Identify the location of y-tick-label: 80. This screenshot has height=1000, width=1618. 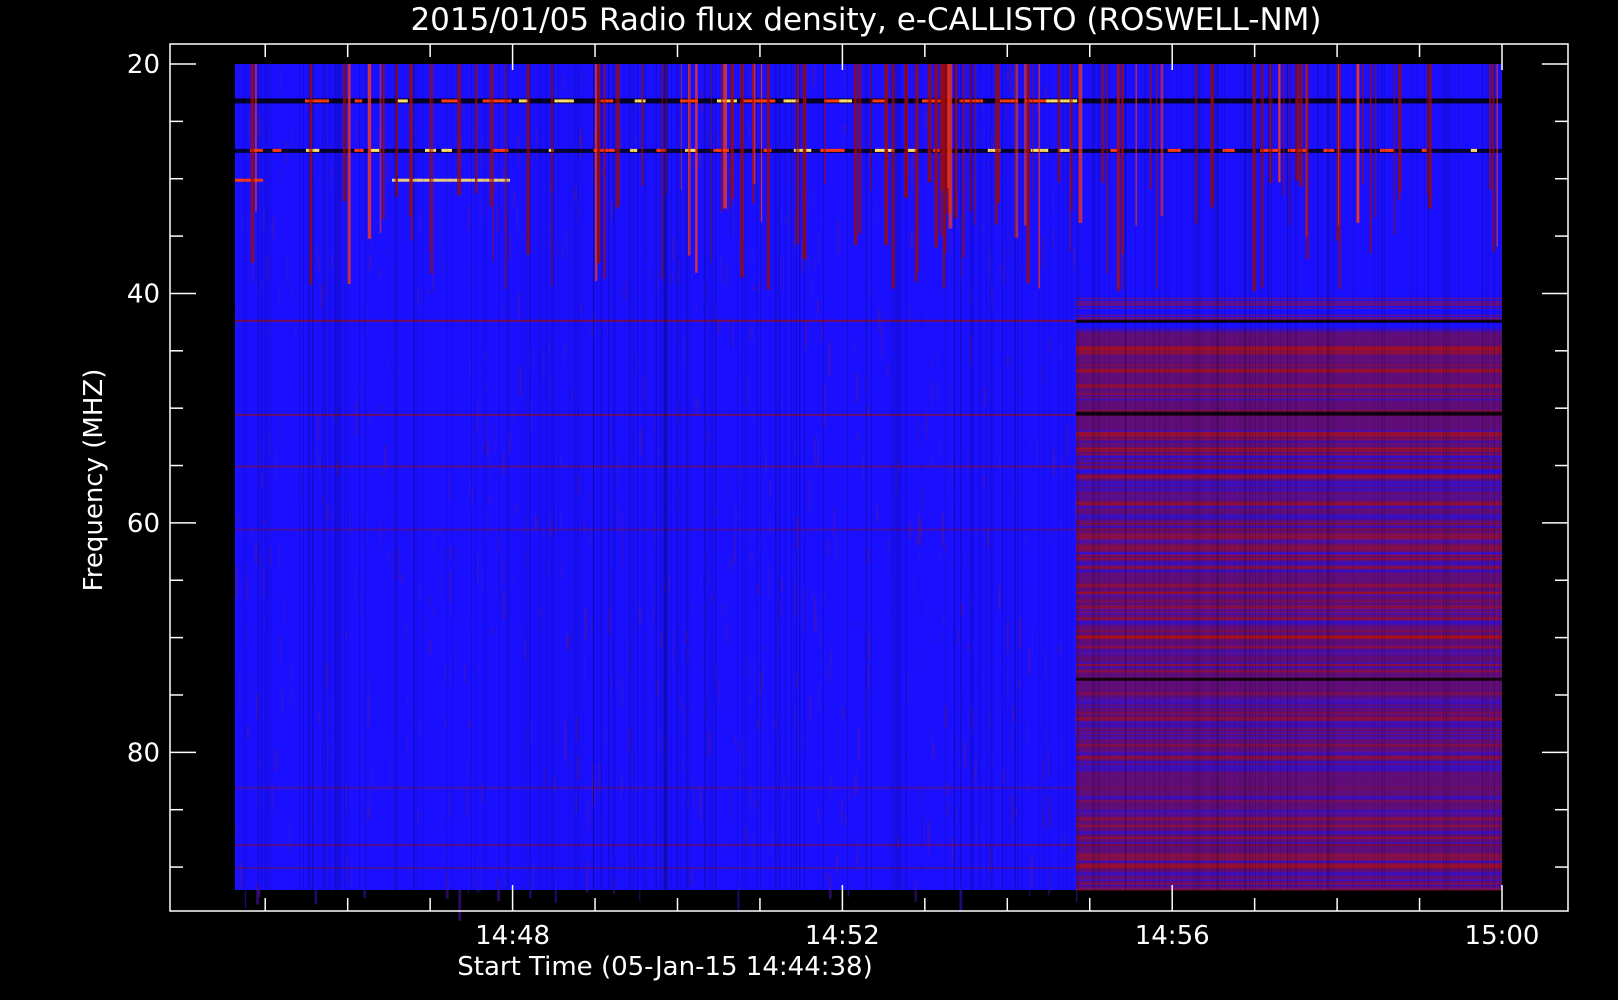
(143, 753).